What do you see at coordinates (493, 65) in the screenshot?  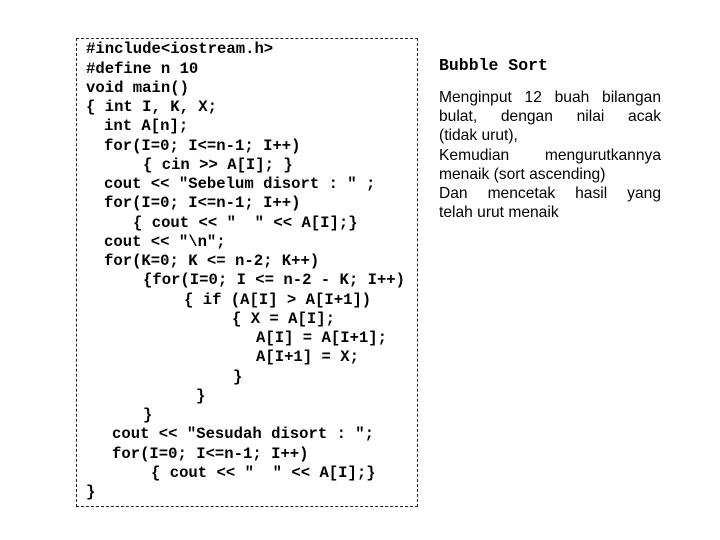 I see `section-title: Bubble Sort` at bounding box center [493, 65].